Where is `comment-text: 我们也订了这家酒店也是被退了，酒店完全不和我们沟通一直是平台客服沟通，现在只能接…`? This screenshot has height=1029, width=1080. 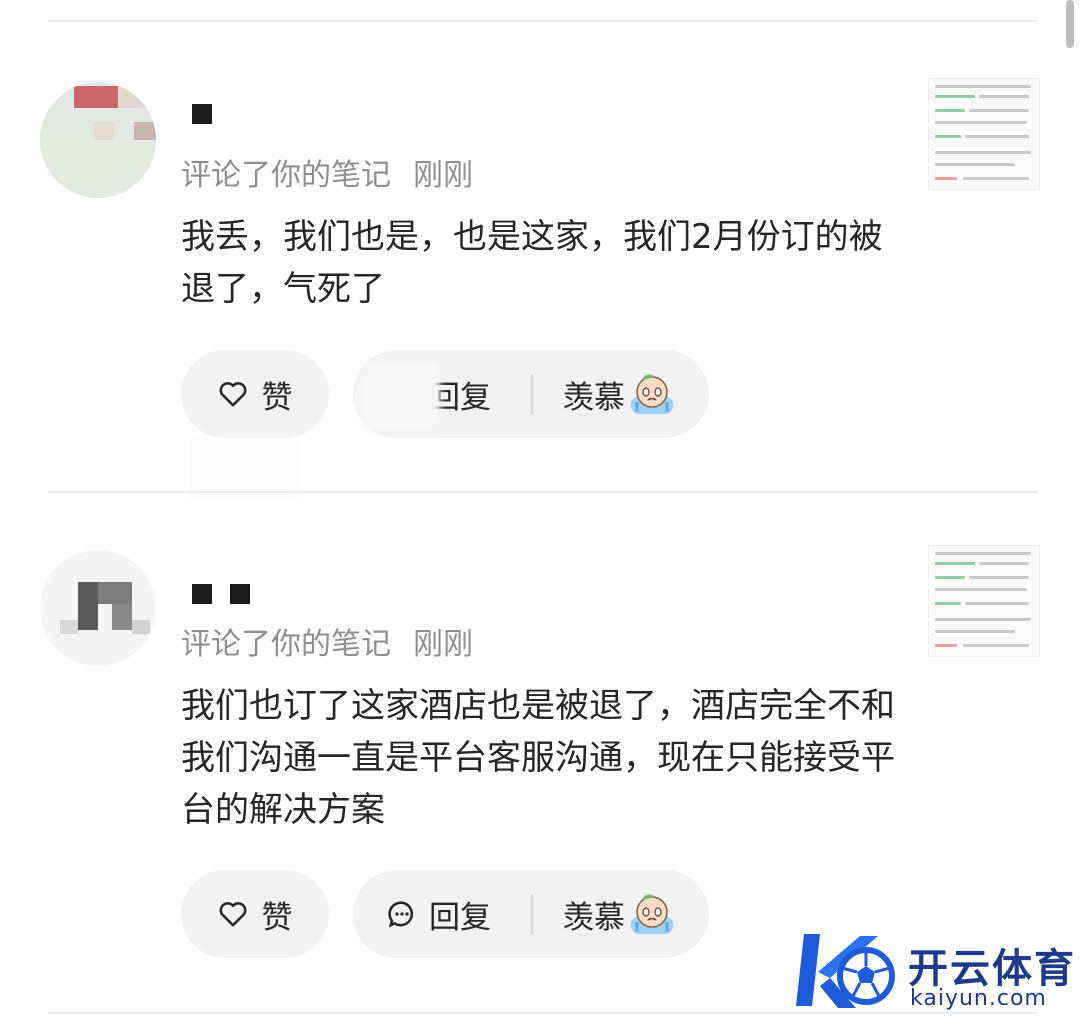
comment-text: 我们也订了这家酒店也是被退了，酒店完全不和我们沟通一直是平台客服沟通，现在只能接… is located at coordinates (541, 758).